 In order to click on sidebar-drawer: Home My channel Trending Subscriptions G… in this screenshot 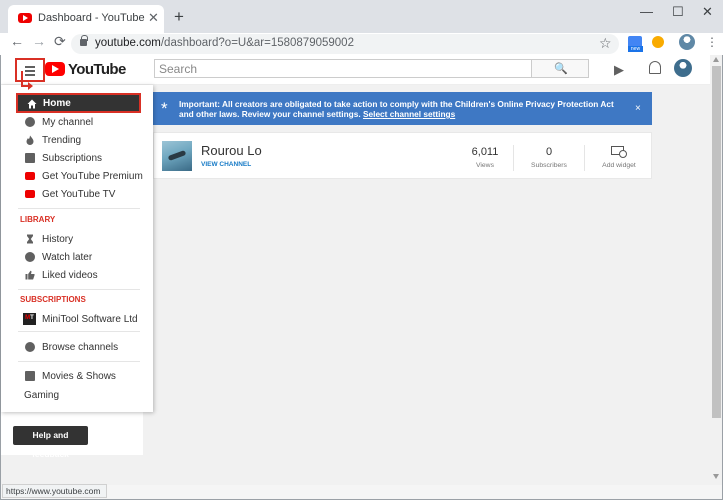, I will do `click(77, 248)`.